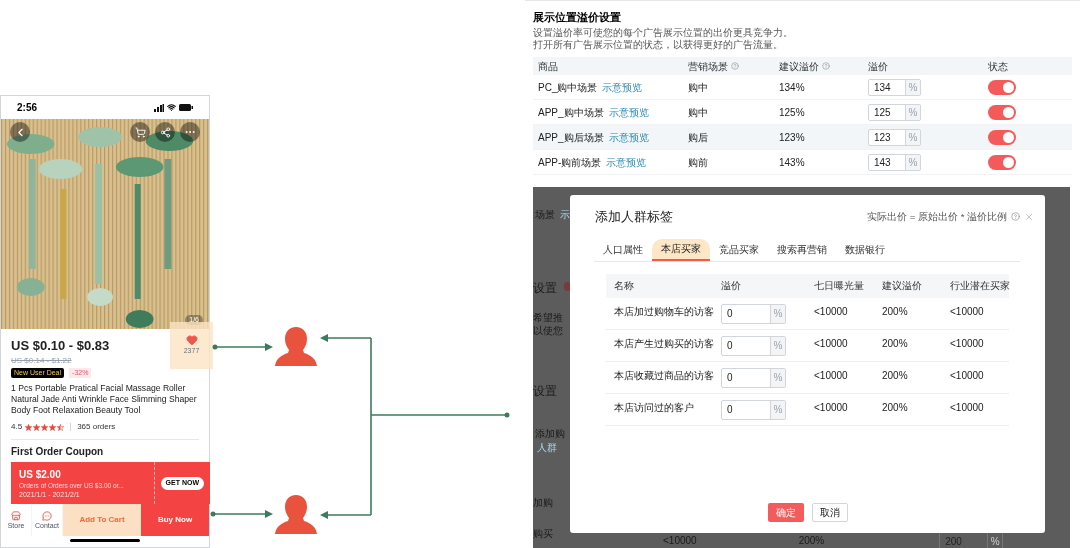 Image resolution: width=1080 pixels, height=548 pixels. I want to click on column-header: 状态, so click(998, 66).